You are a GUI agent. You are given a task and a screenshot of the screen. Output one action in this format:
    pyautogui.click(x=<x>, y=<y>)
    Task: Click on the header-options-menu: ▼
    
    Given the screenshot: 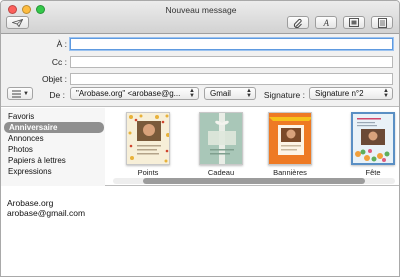 What is the action you would take?
    pyautogui.click(x=20, y=93)
    